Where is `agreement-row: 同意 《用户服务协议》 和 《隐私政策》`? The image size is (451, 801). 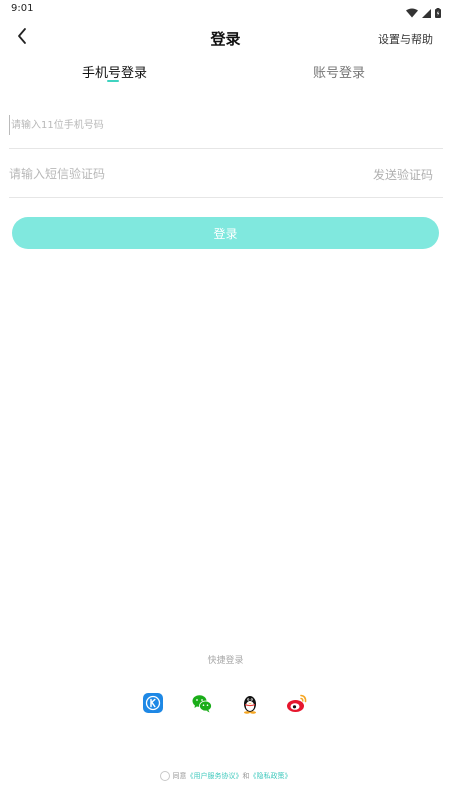 agreement-row: 同意 《用户服务协议》 和 《隐私政策》 is located at coordinates (225, 776).